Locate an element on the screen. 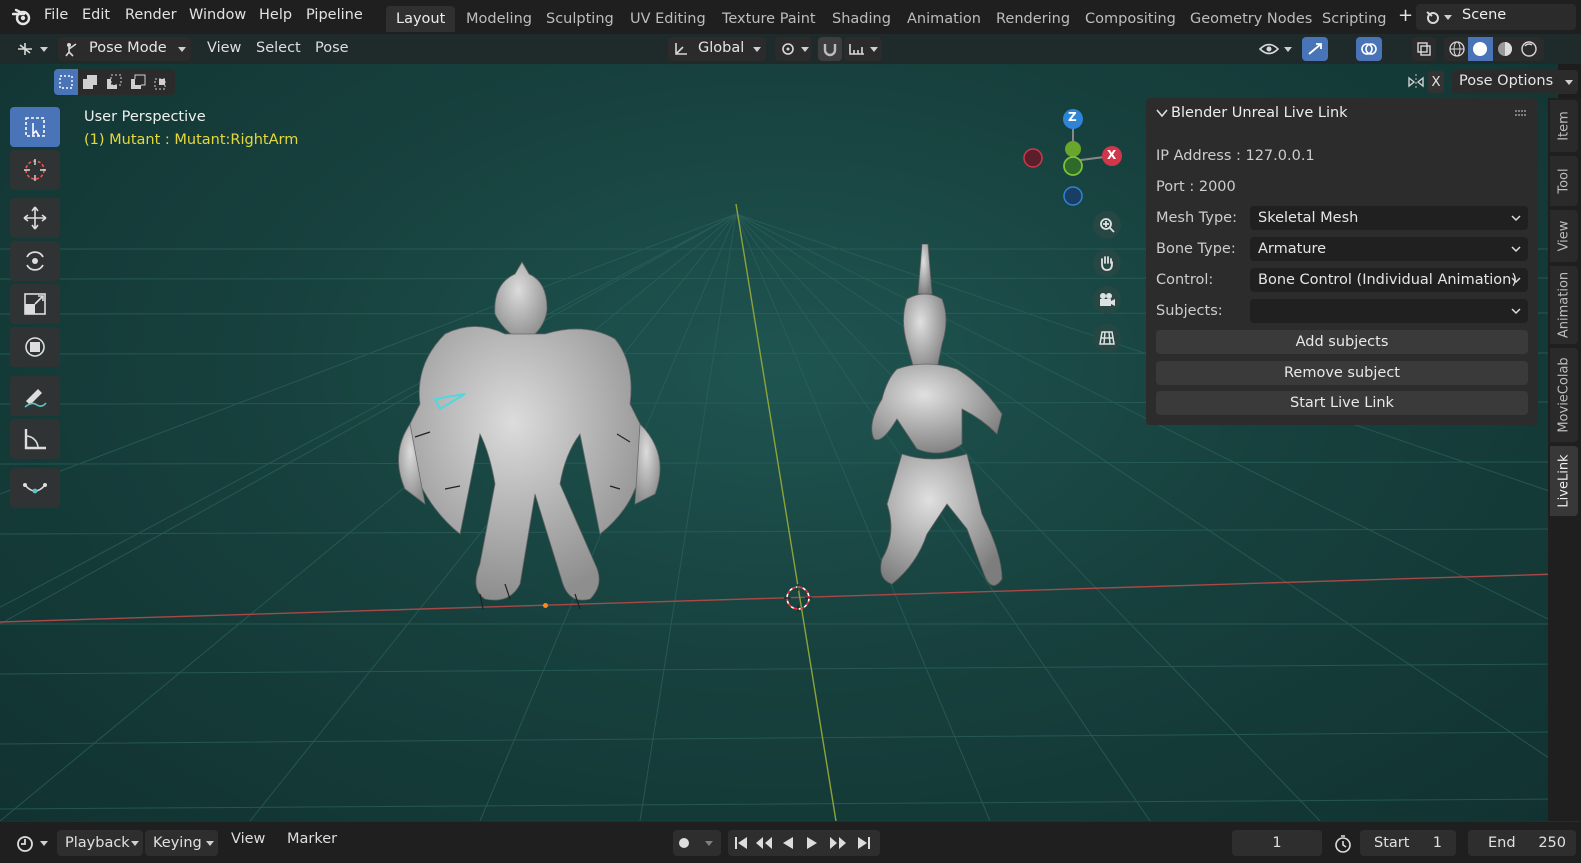  timeline-marker-menu: Marker is located at coordinates (312, 839).